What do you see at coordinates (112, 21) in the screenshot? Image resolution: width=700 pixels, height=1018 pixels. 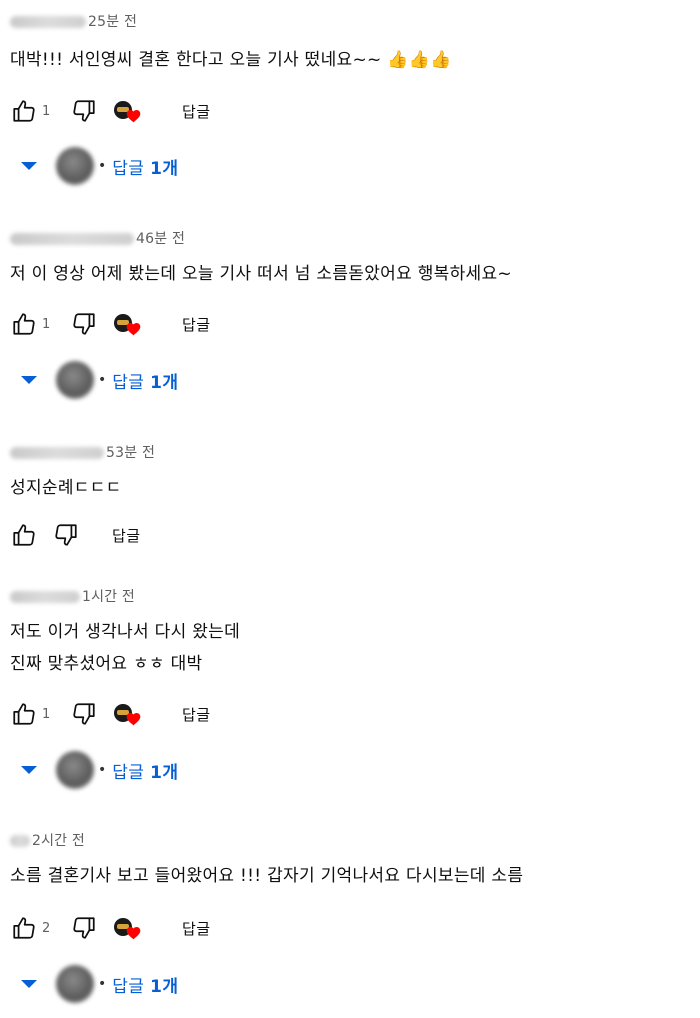 I see `comment-time: 25분 전` at bounding box center [112, 21].